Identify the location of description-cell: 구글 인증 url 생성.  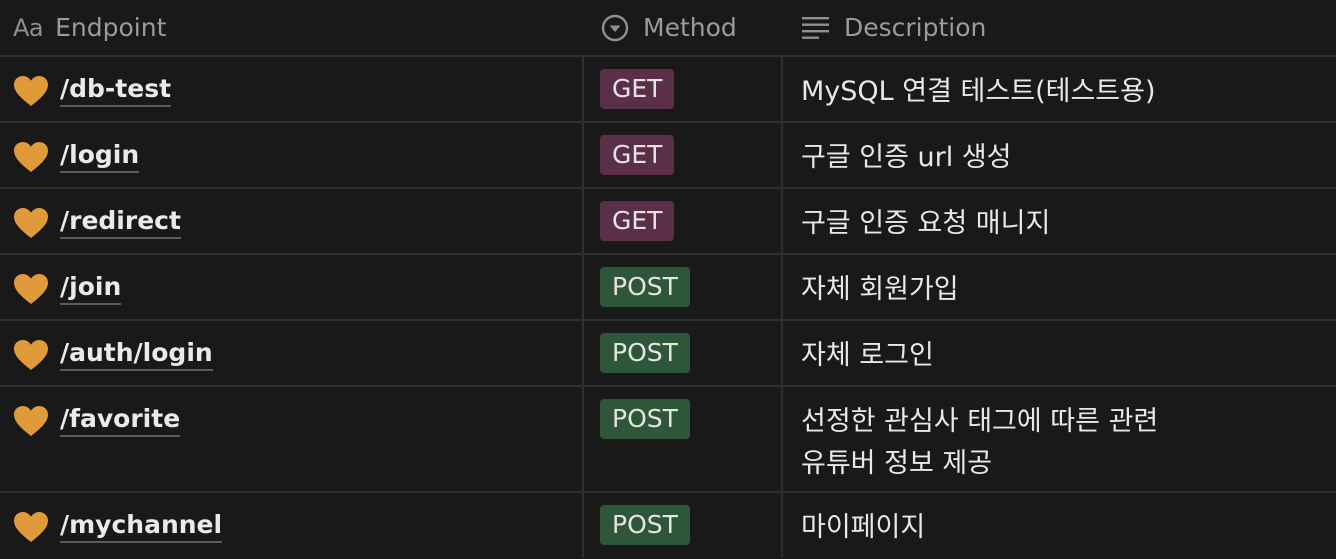
(1061, 158).